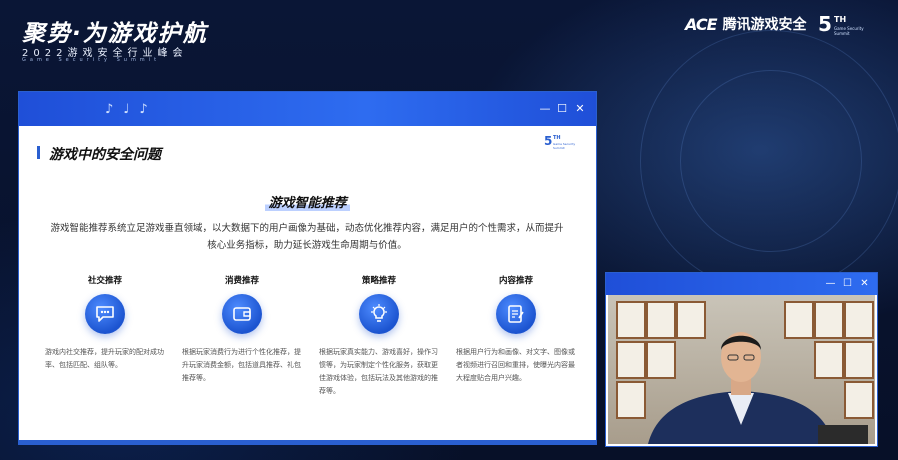  I want to click on brand-logo: ACE 腾讯游戏安全, so click(746, 24).